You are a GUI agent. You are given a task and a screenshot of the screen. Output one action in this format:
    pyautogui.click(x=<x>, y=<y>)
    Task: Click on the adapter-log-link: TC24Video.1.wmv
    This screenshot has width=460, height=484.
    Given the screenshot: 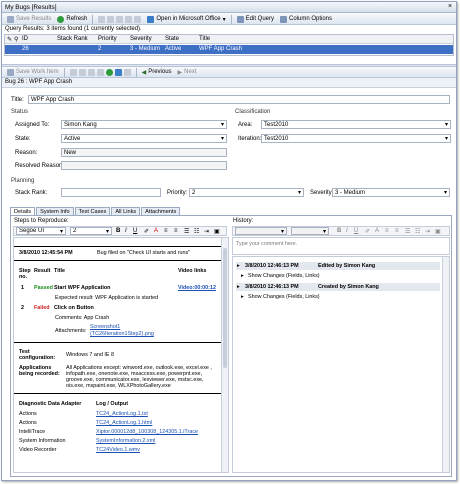 What is the action you would take?
    pyautogui.click(x=118, y=450)
    